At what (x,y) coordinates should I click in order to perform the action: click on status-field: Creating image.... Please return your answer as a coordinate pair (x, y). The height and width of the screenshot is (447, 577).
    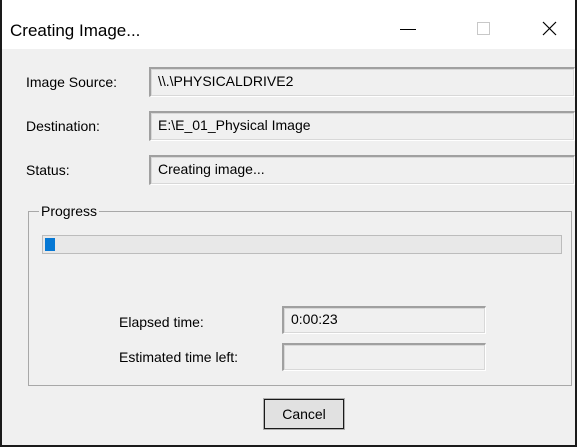
    Looking at the image, I should click on (362, 170).